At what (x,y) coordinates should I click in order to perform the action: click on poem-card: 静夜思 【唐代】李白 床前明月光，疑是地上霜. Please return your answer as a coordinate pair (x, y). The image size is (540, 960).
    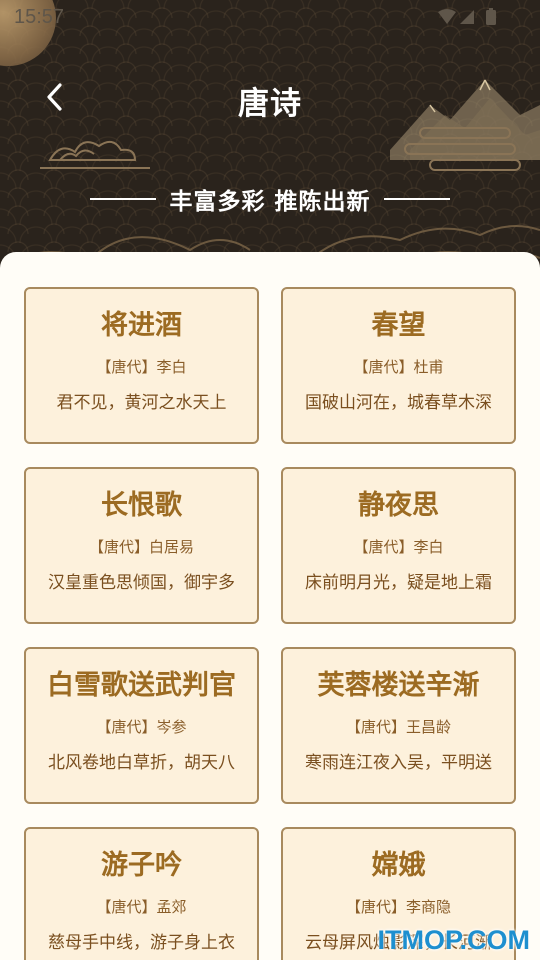
    Looking at the image, I should click on (398, 545).